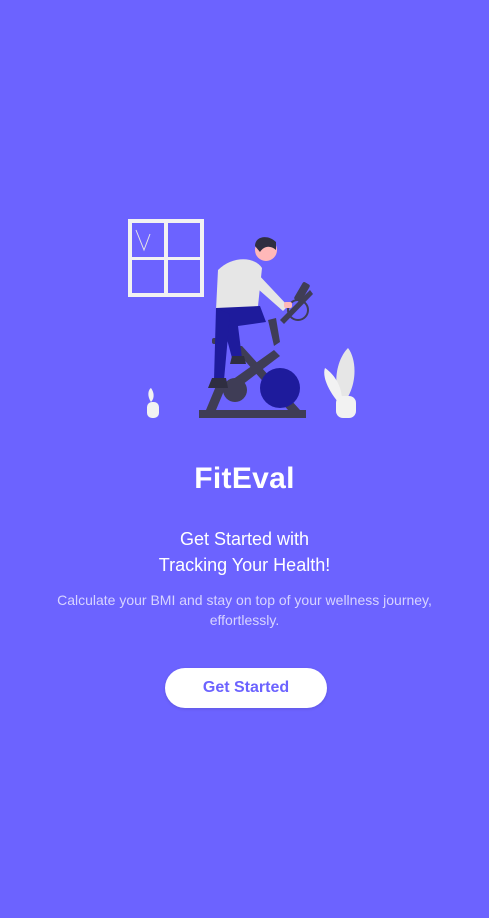  I want to click on exercise-bike-illustration, so click(242, 318).